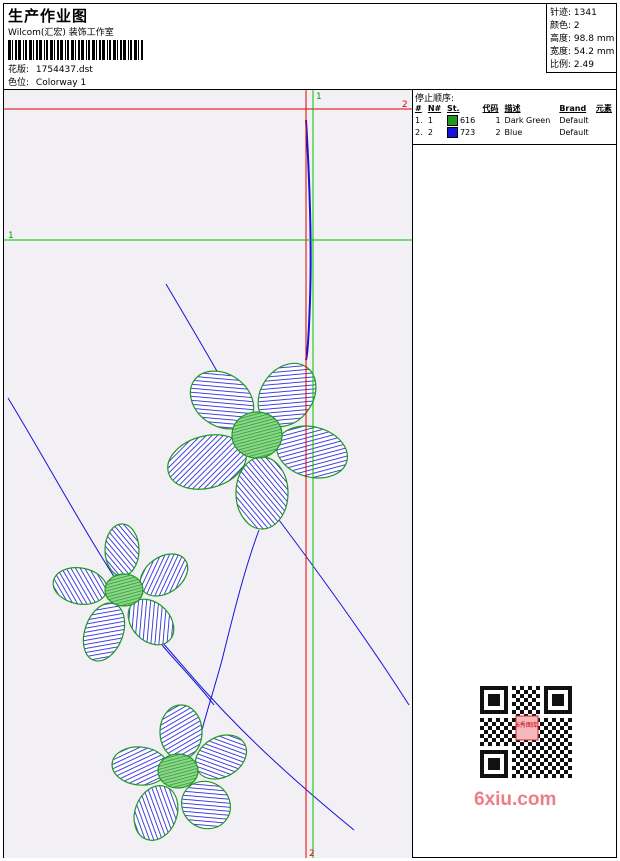  I want to click on marker-green-v: 1, so click(319, 97).